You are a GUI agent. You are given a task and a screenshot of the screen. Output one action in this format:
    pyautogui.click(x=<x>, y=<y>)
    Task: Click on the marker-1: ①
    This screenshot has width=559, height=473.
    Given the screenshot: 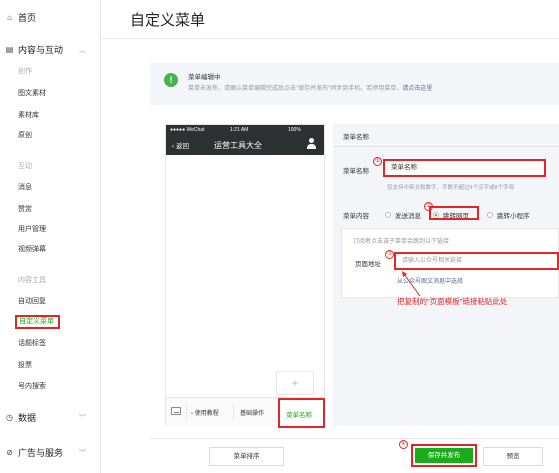 What is the action you would take?
    pyautogui.click(x=377, y=161)
    